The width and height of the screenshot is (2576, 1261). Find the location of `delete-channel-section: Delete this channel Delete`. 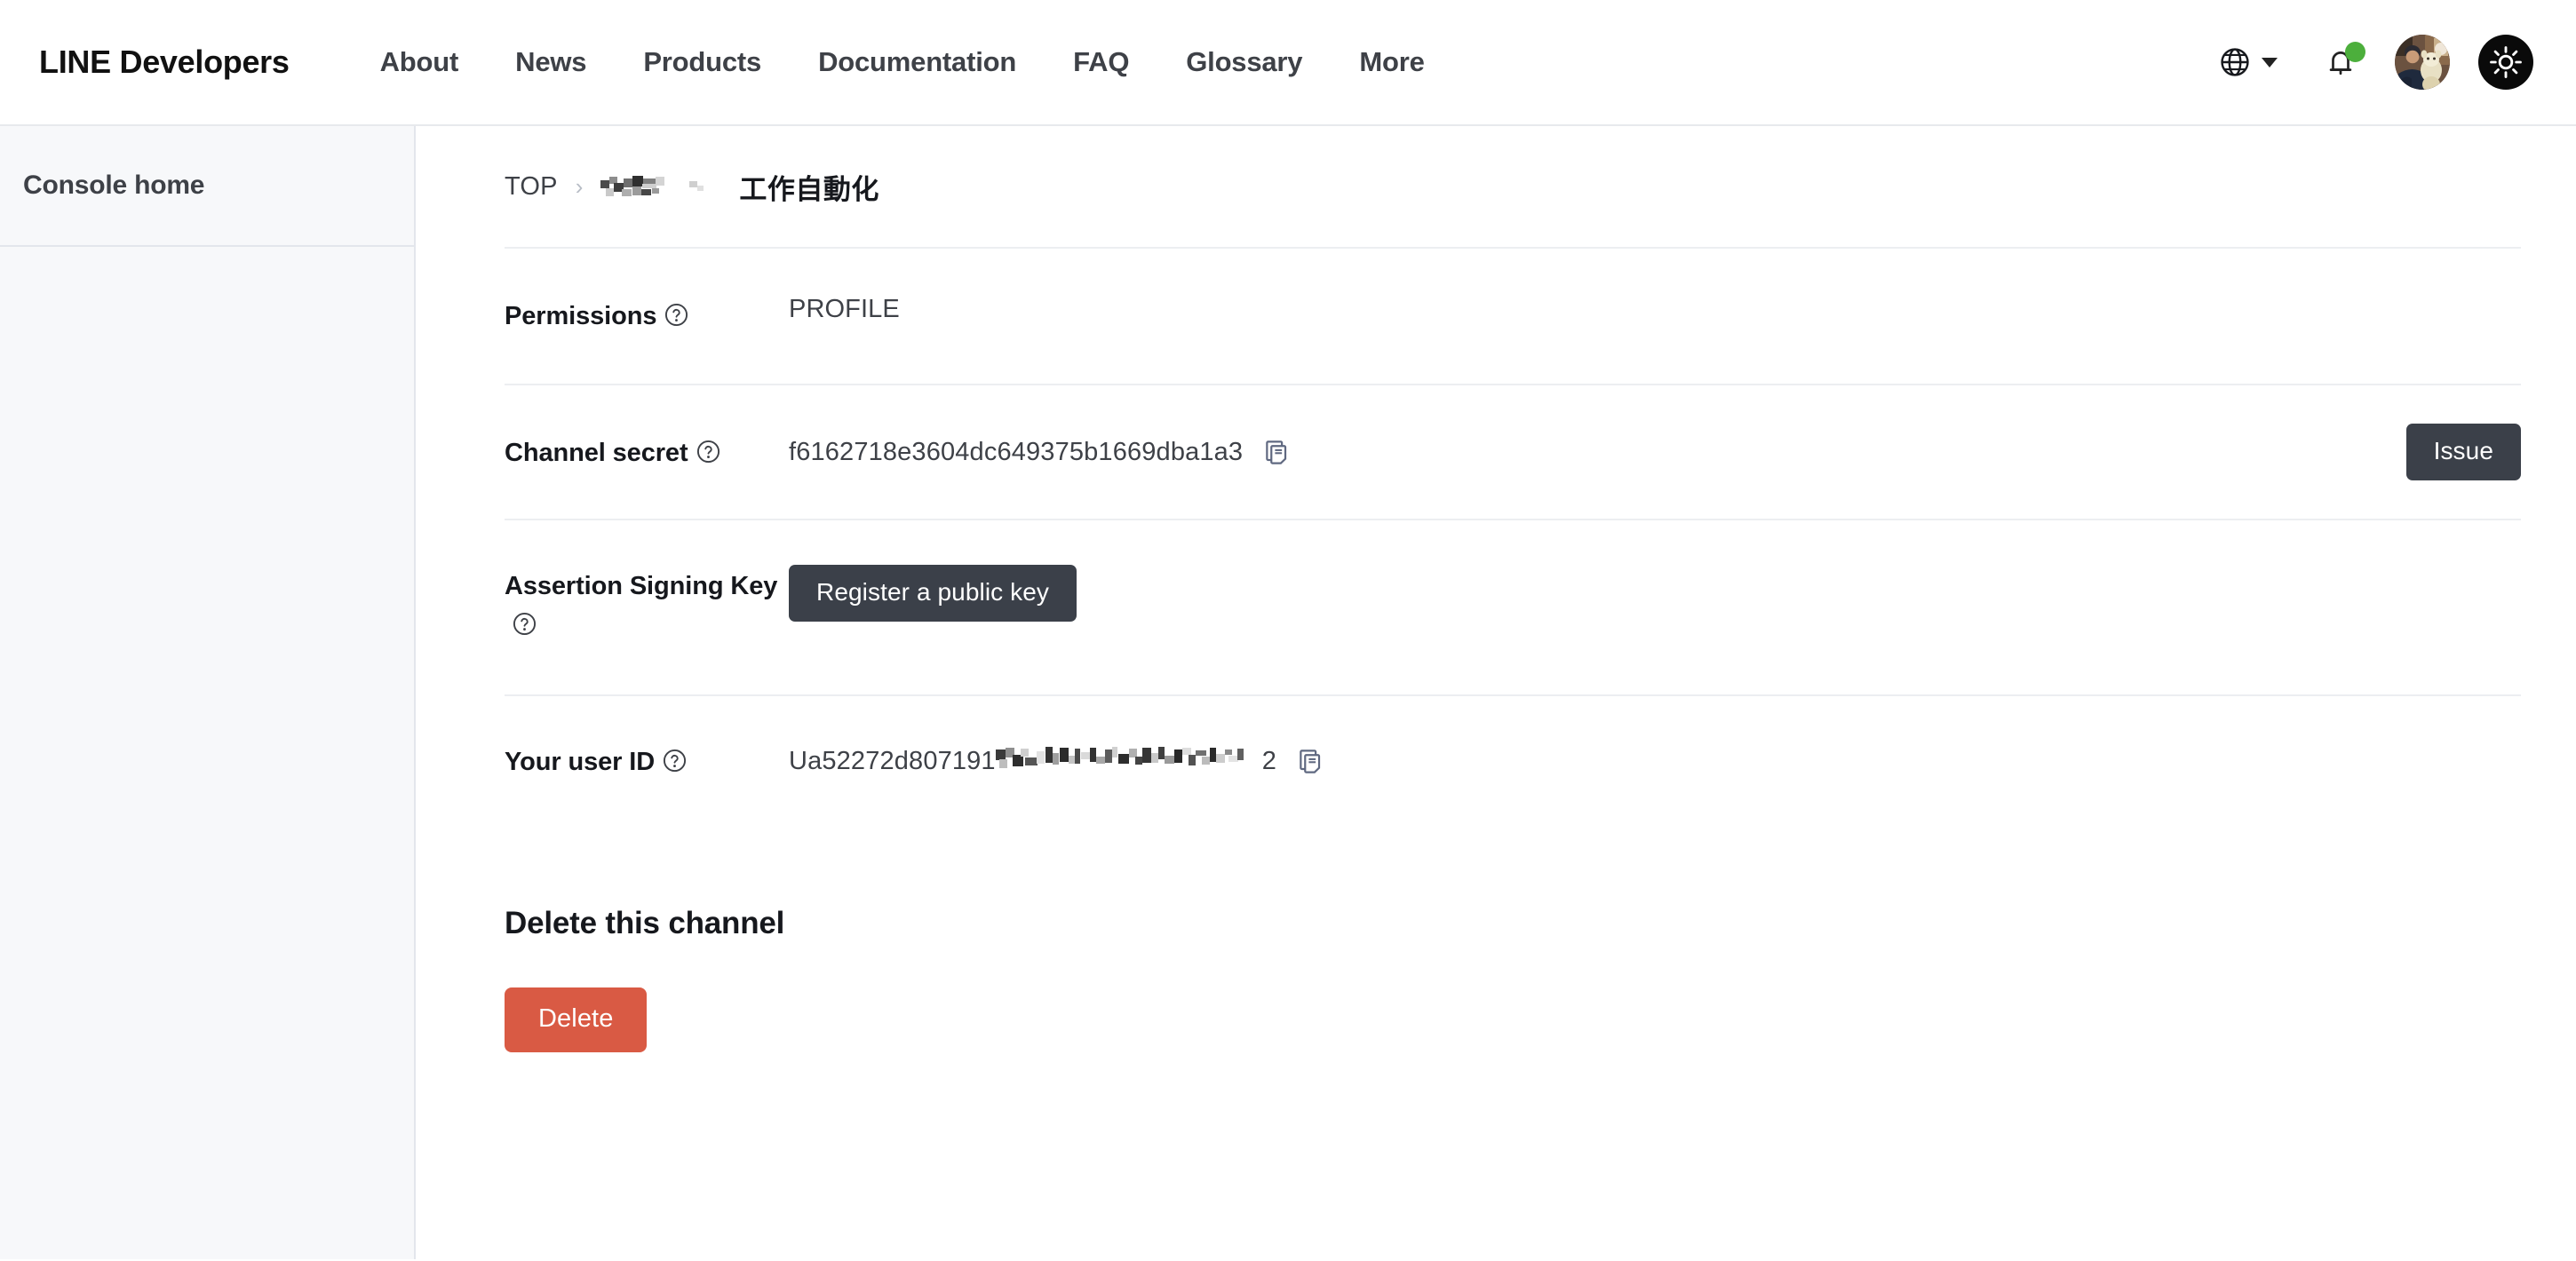

delete-channel-section: Delete this channel Delete is located at coordinates (1496, 941).